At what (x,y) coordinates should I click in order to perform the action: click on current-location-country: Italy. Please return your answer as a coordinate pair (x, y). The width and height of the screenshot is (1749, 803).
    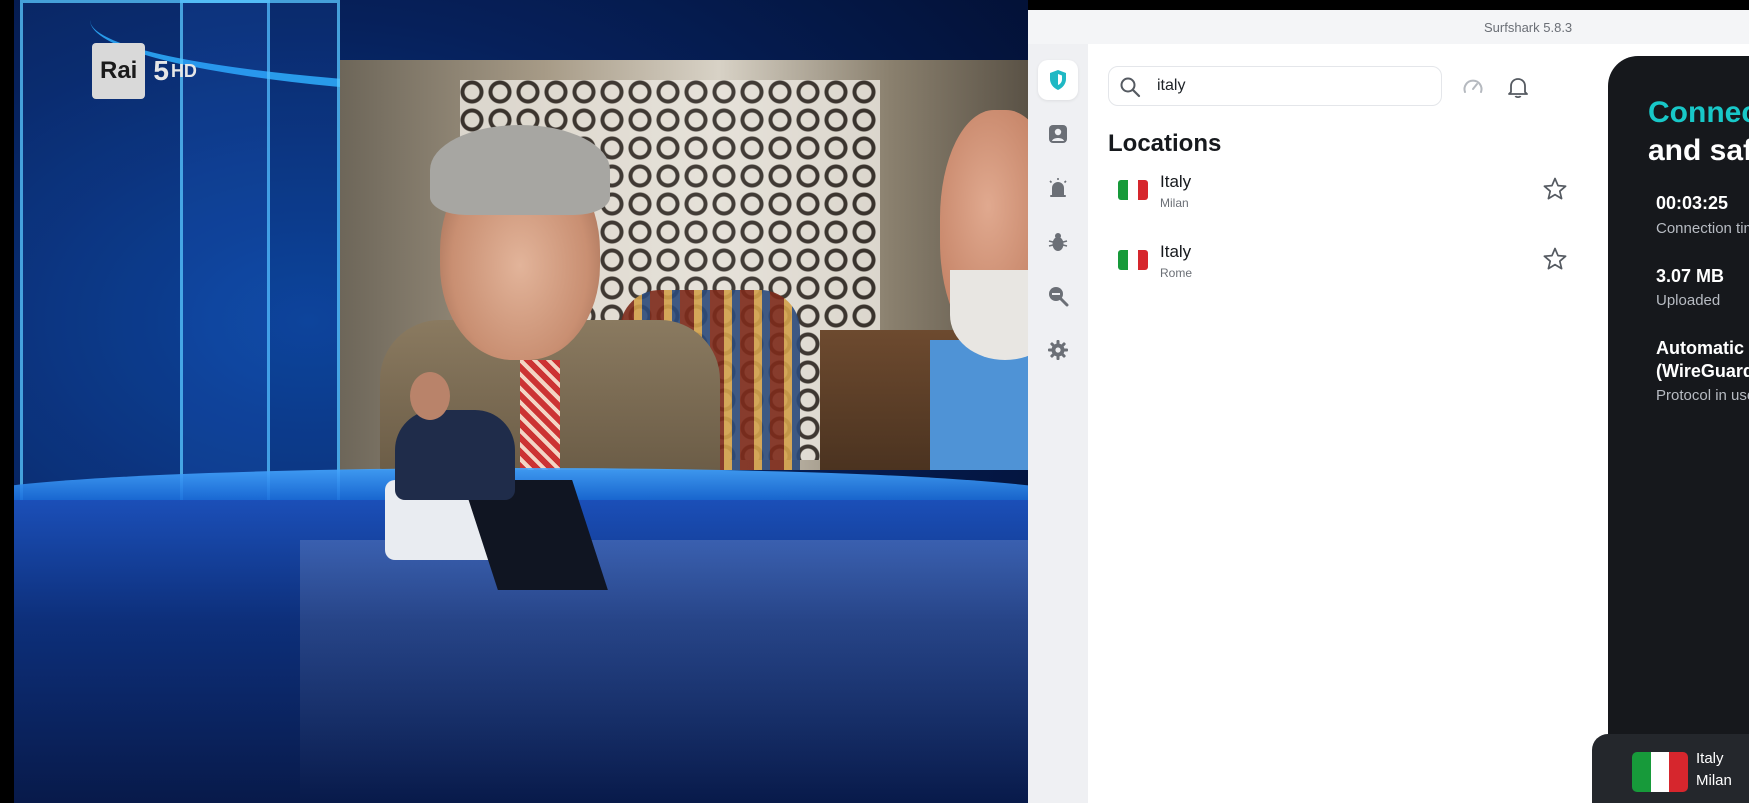
    Looking at the image, I should click on (1710, 758).